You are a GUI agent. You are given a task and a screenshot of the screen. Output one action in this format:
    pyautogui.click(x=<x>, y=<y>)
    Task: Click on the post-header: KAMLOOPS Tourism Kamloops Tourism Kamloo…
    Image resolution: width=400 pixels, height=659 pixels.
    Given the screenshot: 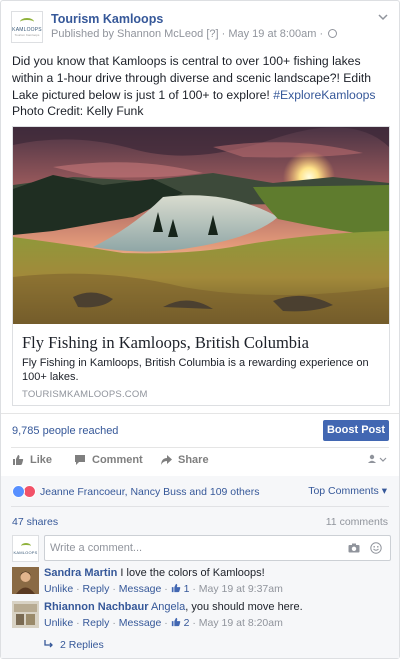 What is the action you would take?
    pyautogui.click(x=200, y=27)
    